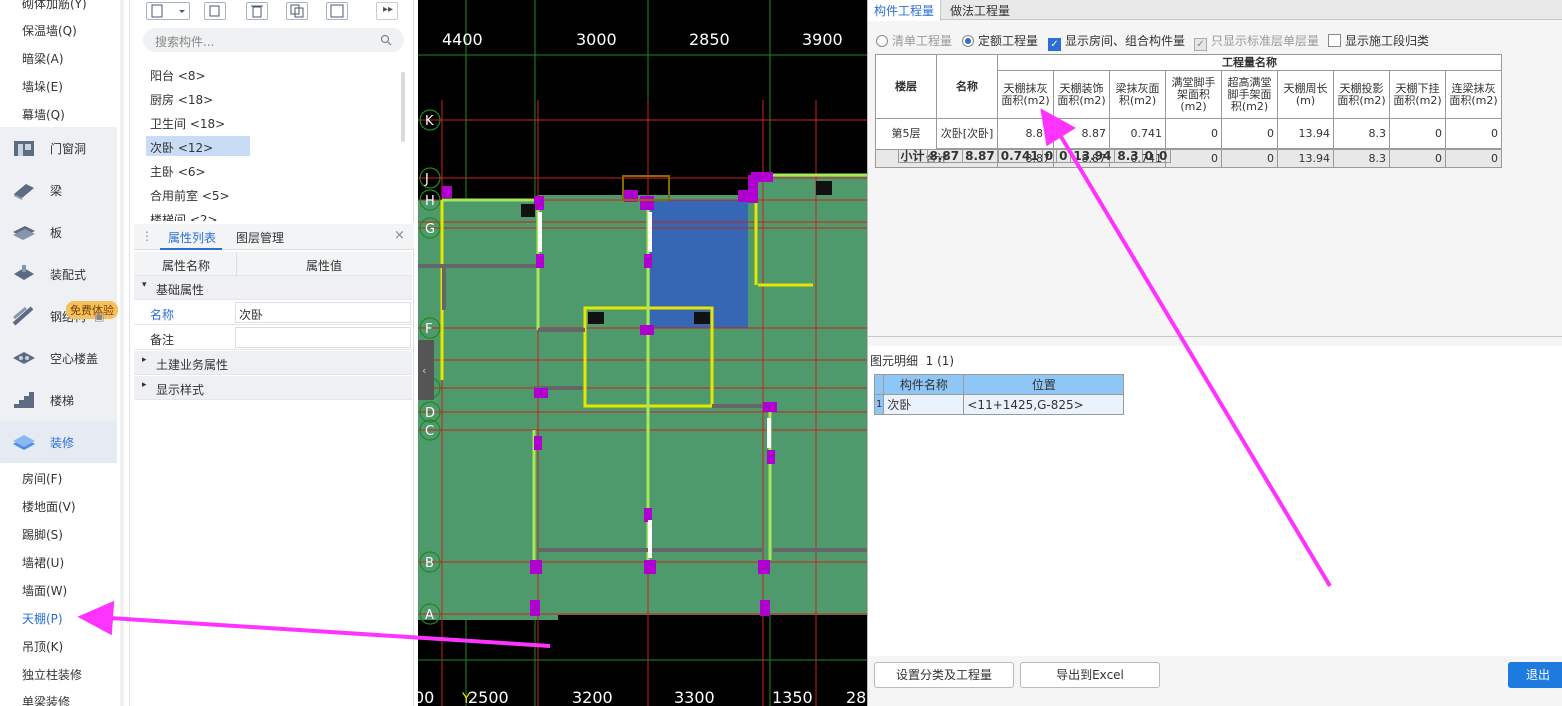  I want to click on annotation-arrow-left, so click(314, 624).